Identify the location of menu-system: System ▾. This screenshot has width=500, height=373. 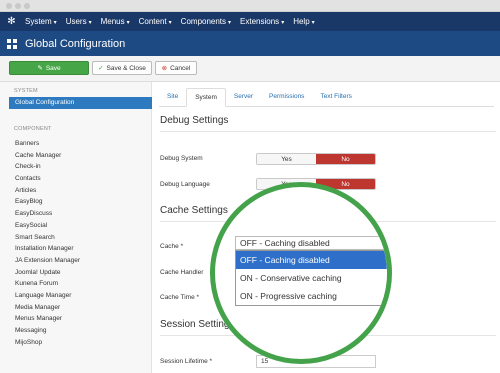
(41, 21).